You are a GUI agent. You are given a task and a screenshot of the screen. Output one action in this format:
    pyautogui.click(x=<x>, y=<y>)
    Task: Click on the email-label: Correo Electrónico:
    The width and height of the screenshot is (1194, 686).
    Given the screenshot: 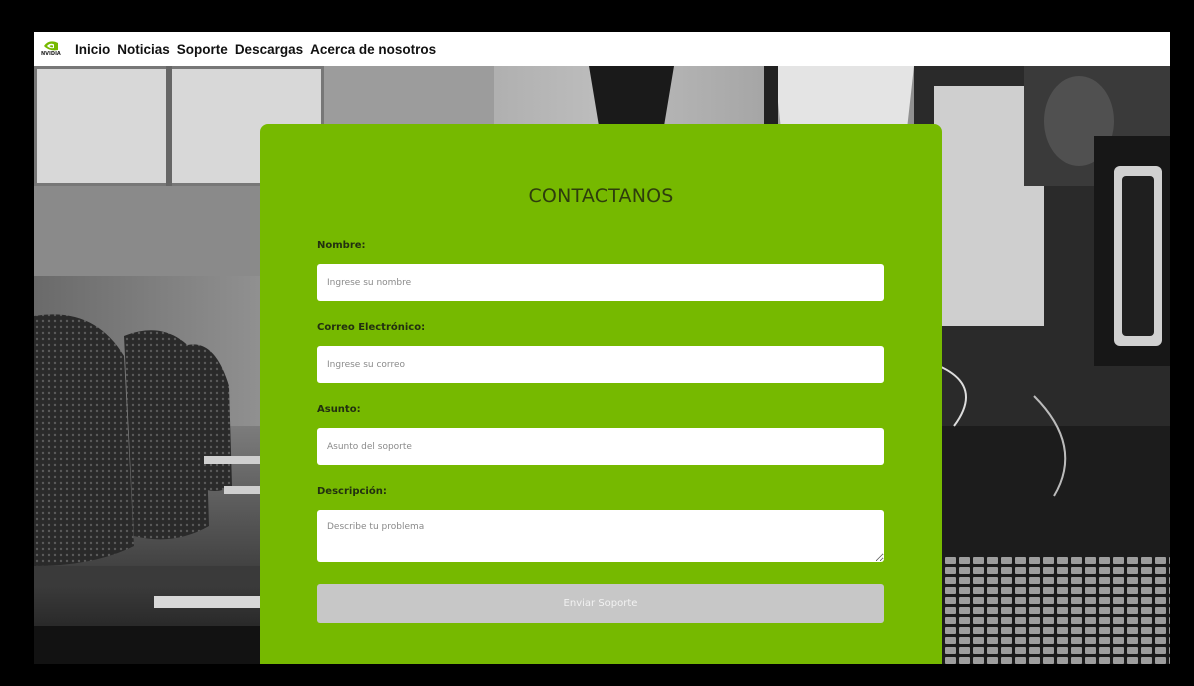 What is the action you would take?
    pyautogui.click(x=371, y=327)
    